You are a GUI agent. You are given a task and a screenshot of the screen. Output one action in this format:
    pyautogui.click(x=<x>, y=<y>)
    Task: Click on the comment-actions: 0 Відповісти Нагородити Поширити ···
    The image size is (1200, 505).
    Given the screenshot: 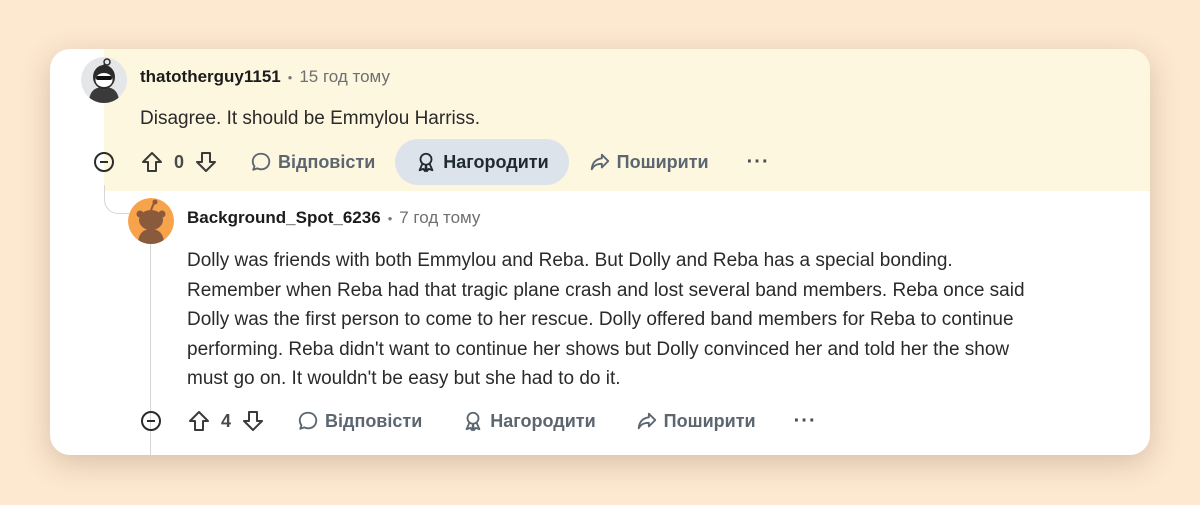 What is the action you would take?
    pyautogui.click(x=432, y=162)
    